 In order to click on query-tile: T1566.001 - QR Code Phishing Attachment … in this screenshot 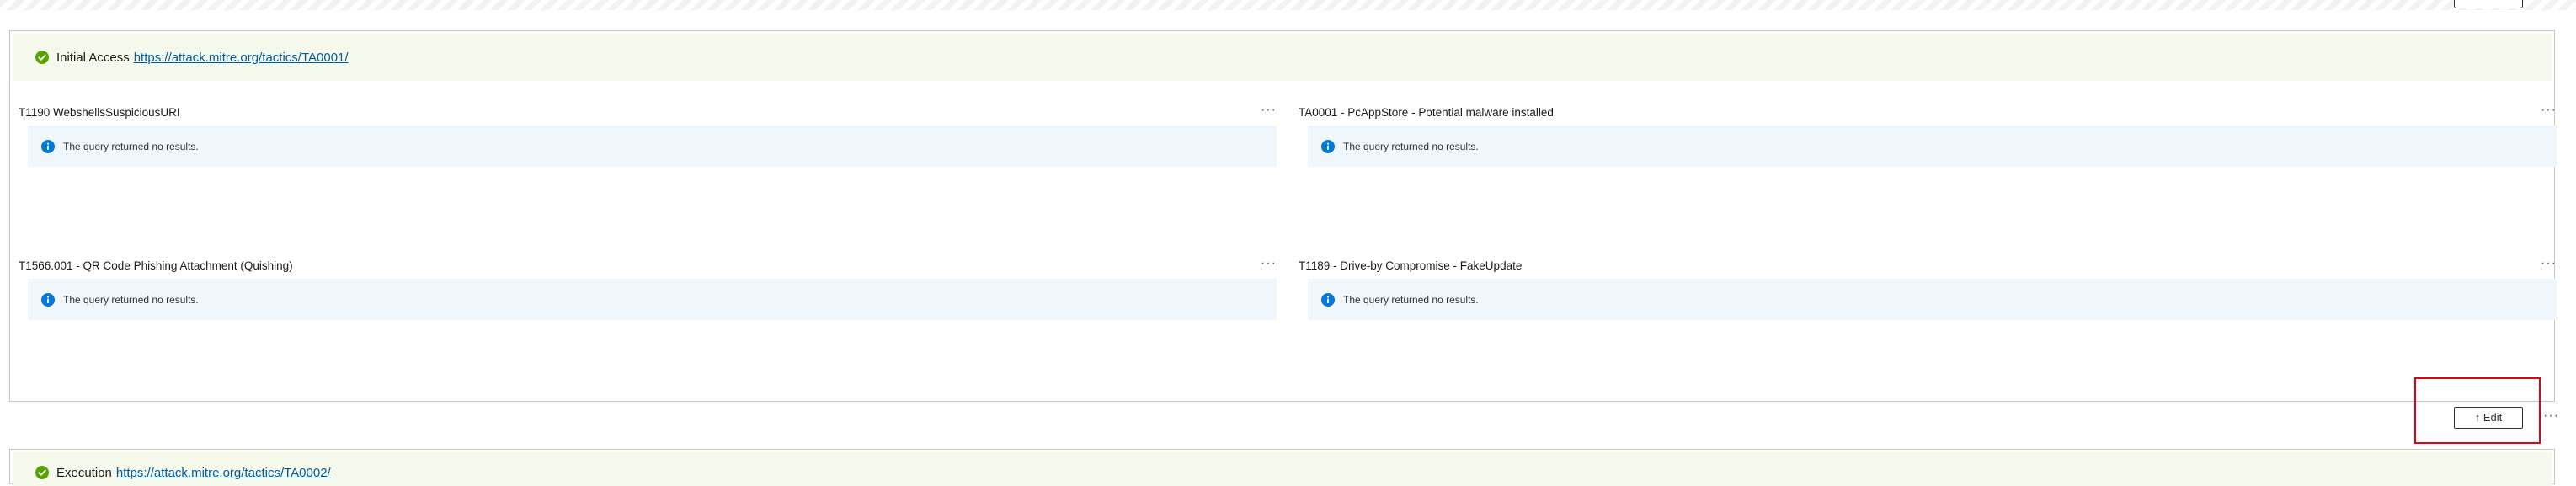, I will do `click(648, 329)`.